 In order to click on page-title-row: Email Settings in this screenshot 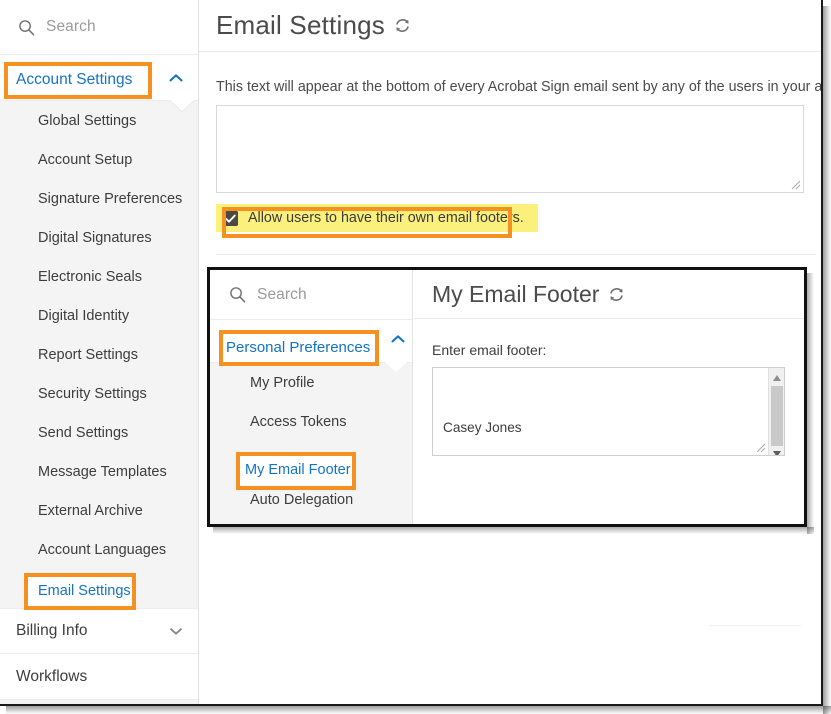, I will do `click(510, 22)`.